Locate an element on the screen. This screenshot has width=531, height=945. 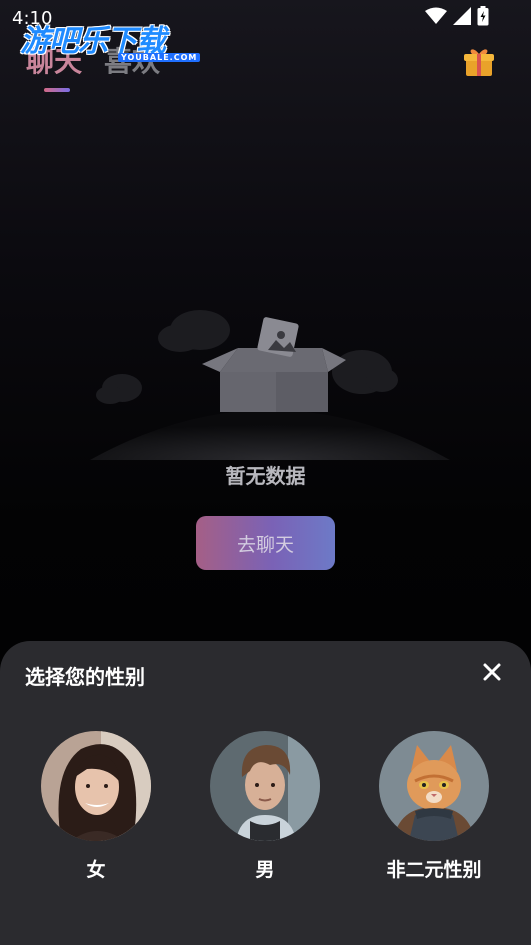
wifi-icon is located at coordinates (436, 15).